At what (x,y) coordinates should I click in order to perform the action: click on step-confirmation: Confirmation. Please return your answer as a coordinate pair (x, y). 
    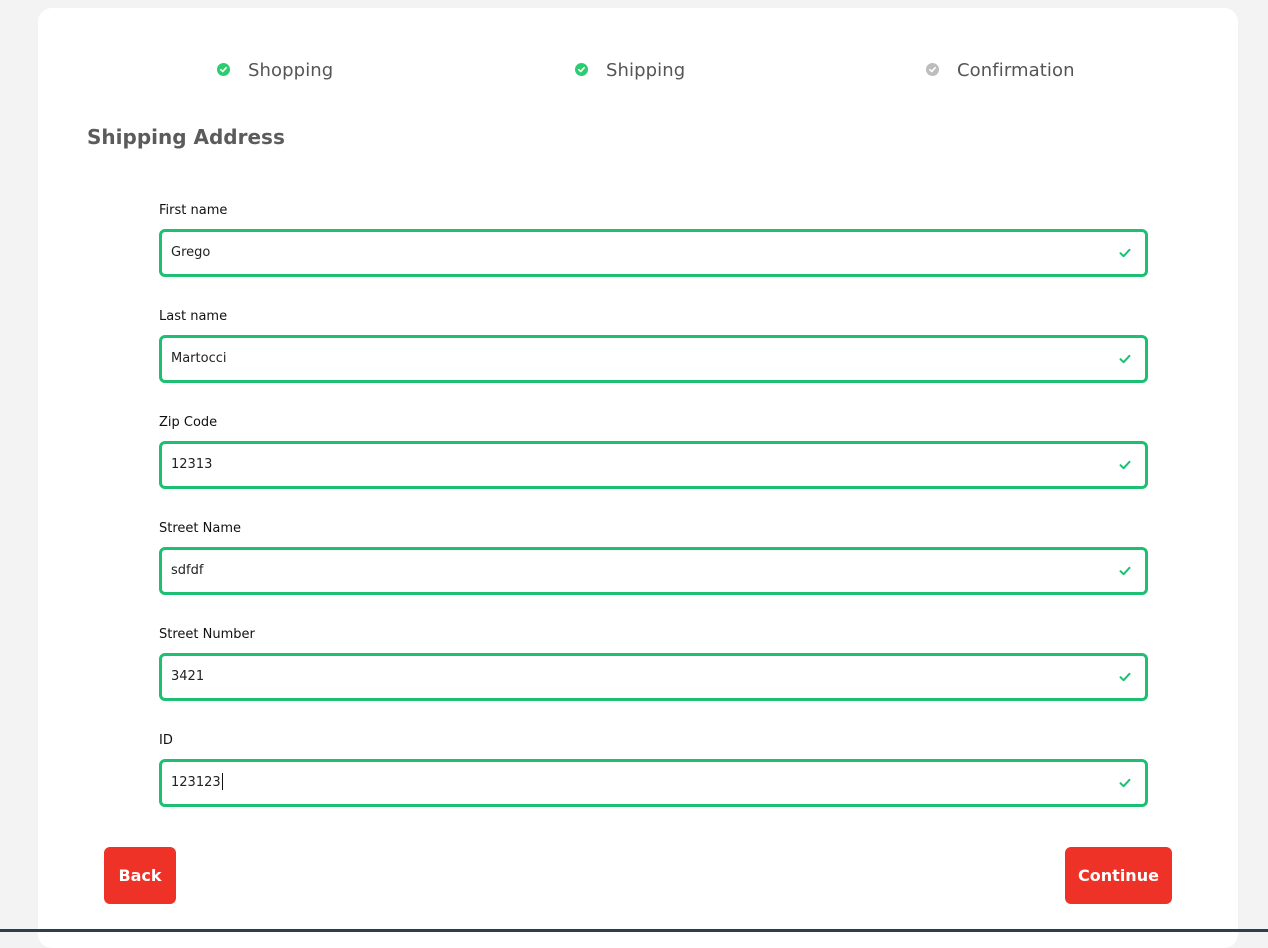
    Looking at the image, I should click on (1000, 70).